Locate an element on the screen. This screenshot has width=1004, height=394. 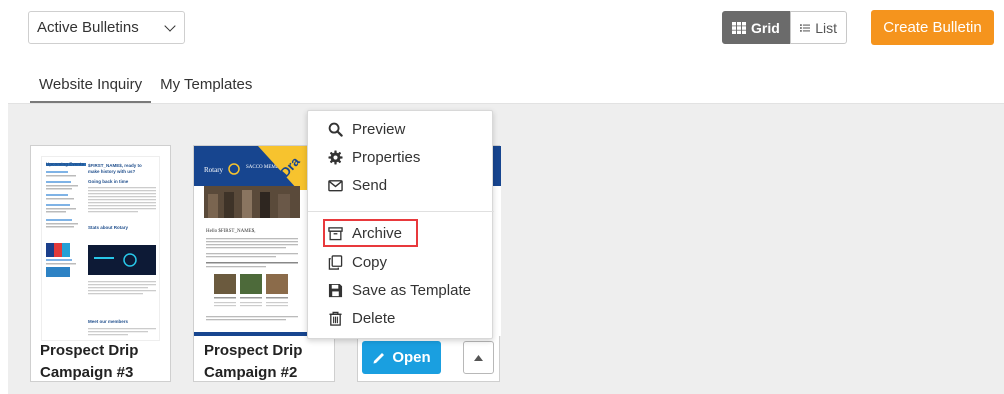
bulletin-title: Prospect Drip Campaign #3 is located at coordinates (89, 362).